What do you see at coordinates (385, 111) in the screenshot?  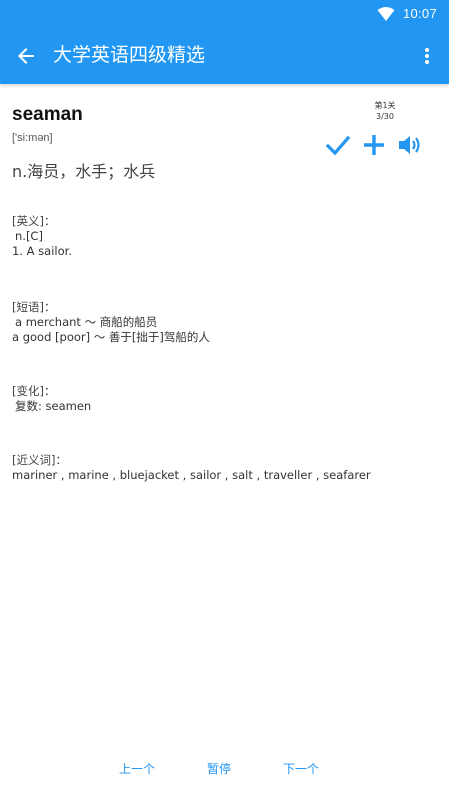 I see `level-indicator: 第1关 3/30` at bounding box center [385, 111].